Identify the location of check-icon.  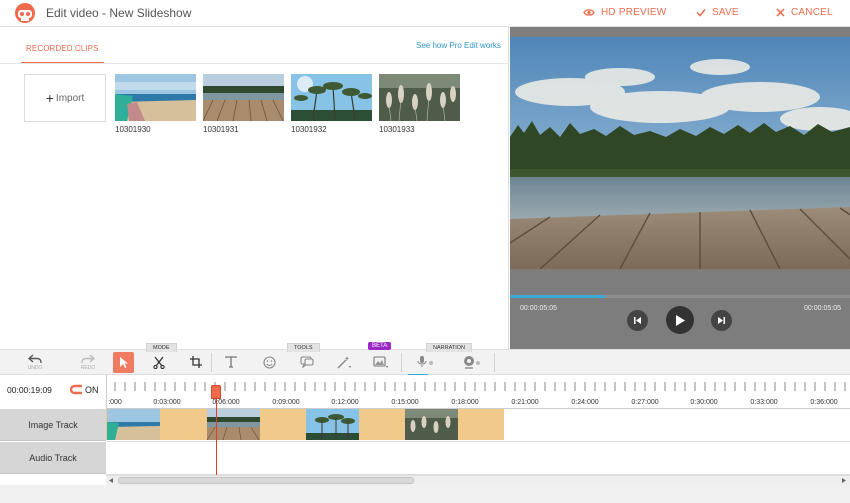
(701, 13).